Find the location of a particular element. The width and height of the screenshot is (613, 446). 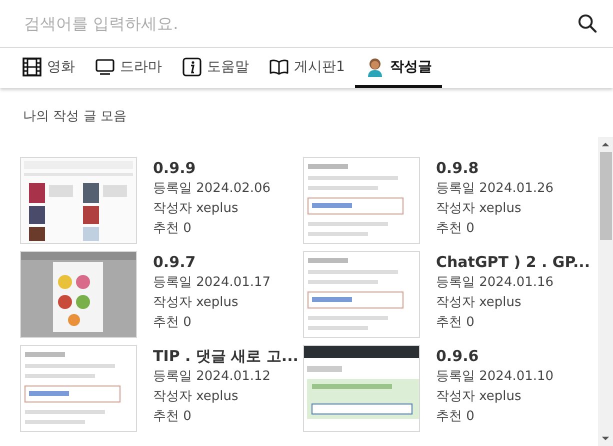

scroll-up-icon is located at coordinates (605, 144).